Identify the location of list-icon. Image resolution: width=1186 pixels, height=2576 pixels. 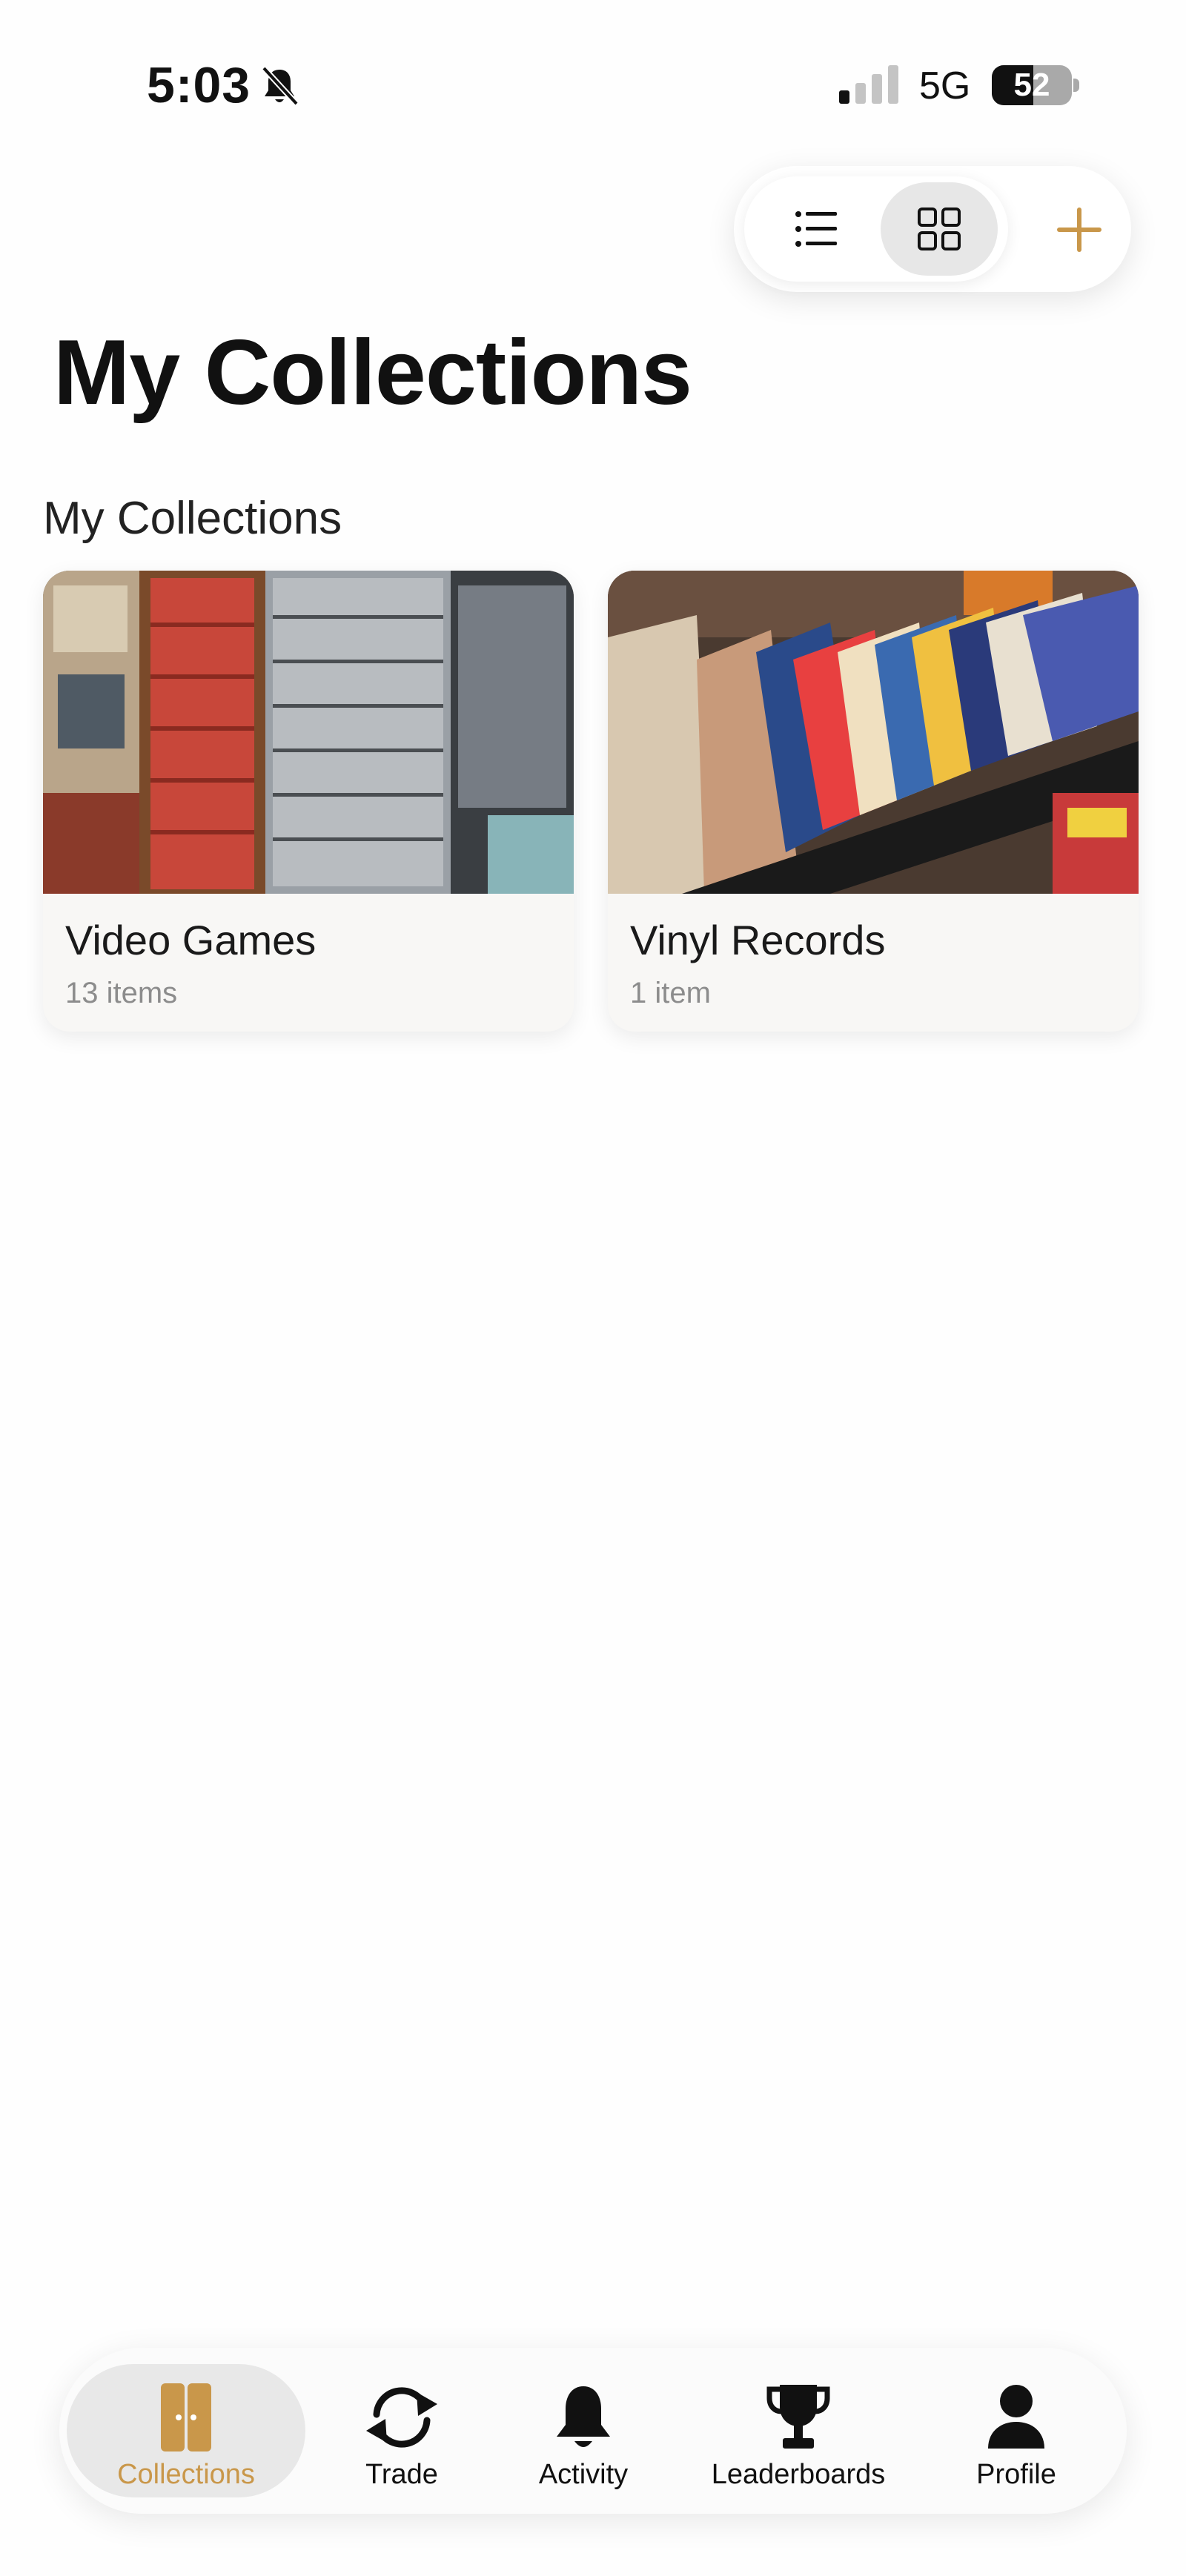
(816, 229).